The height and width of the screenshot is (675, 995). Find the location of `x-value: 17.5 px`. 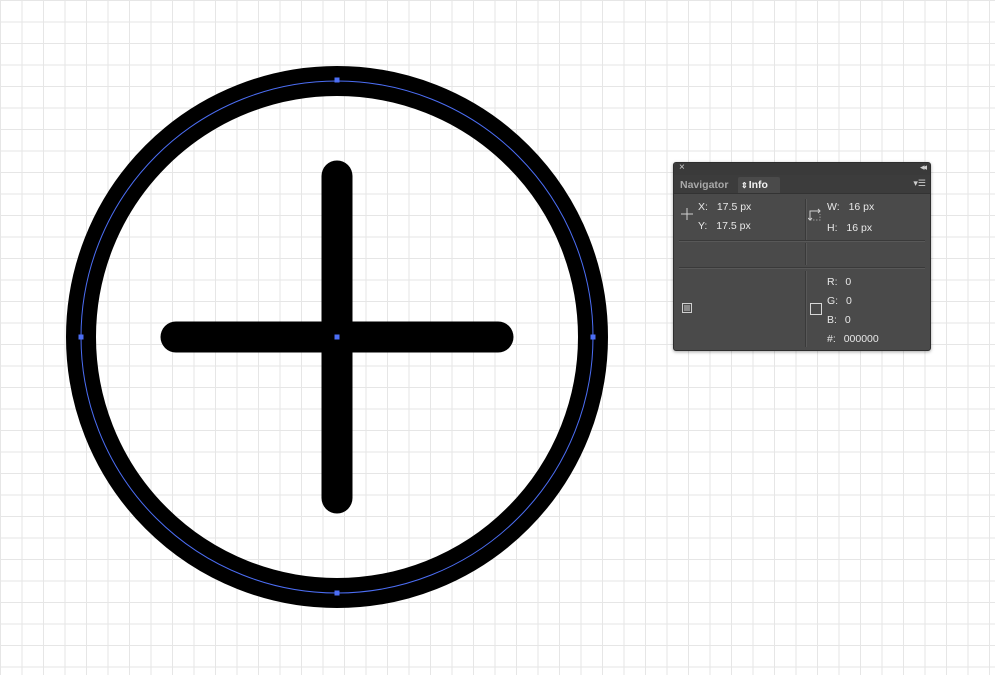

x-value: 17.5 px is located at coordinates (734, 207).